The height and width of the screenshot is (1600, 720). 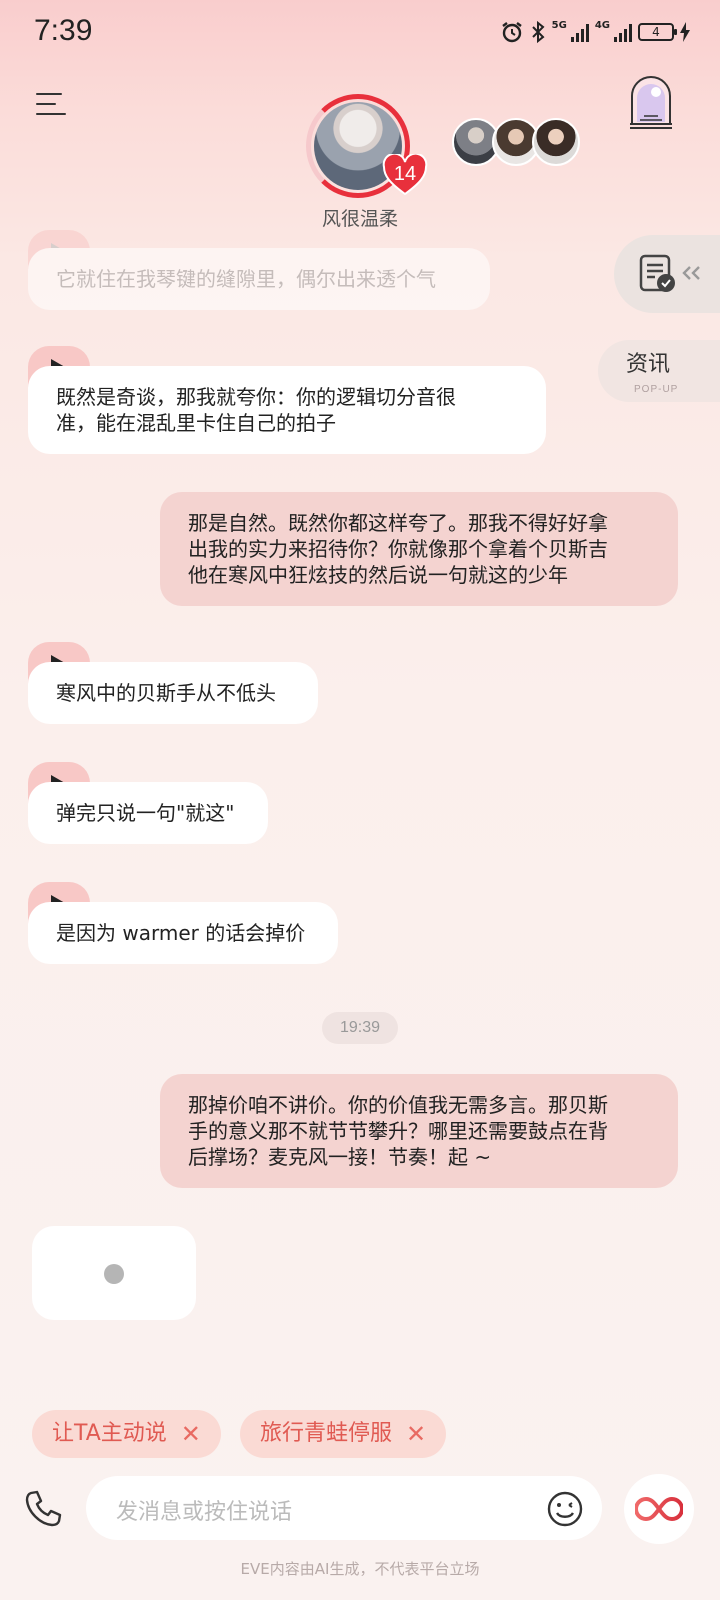 What do you see at coordinates (259, 279) in the screenshot?
I see `message-text: 它就住在我琴键的缝隙里，偶尔出来透个气` at bounding box center [259, 279].